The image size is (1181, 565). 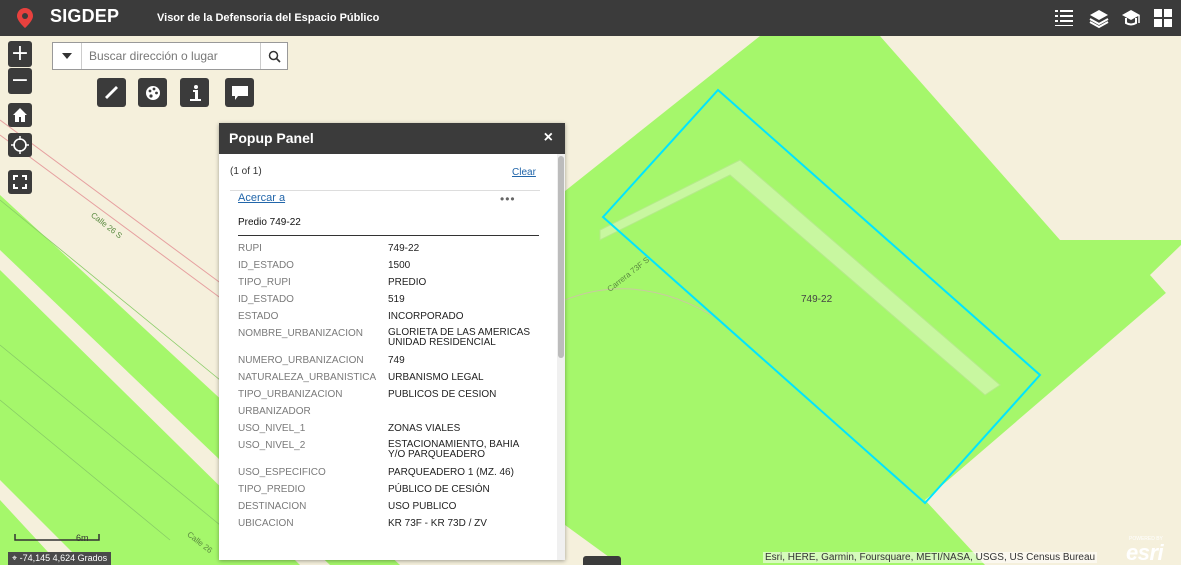 I want to click on attribute-key: RUPI, so click(x=250, y=248).